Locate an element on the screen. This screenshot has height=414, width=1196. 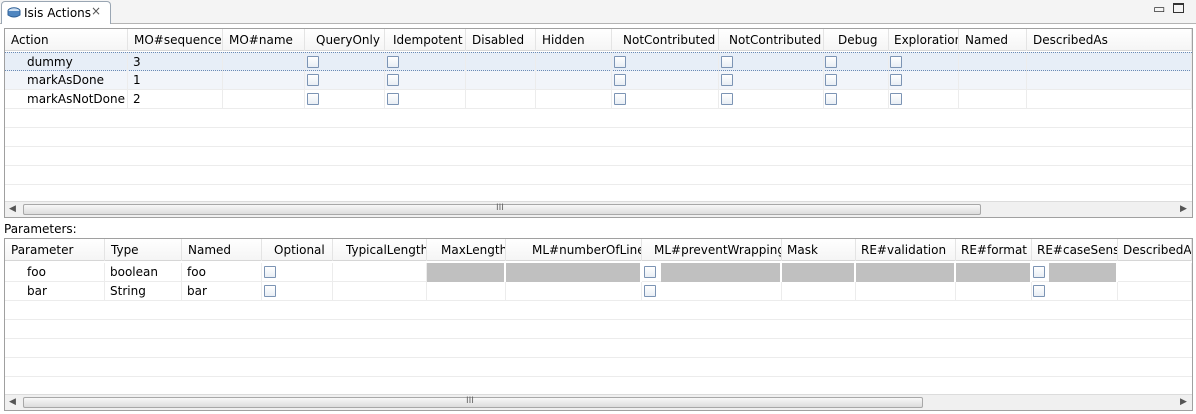
column-header-exploration: Exploration is located at coordinates (924, 40).